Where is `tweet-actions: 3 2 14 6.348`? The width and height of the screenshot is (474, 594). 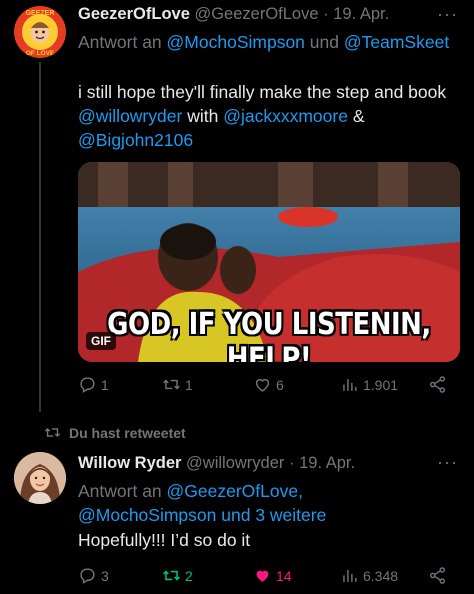 tweet-actions: 3 2 14 6.348 is located at coordinates (268, 578).